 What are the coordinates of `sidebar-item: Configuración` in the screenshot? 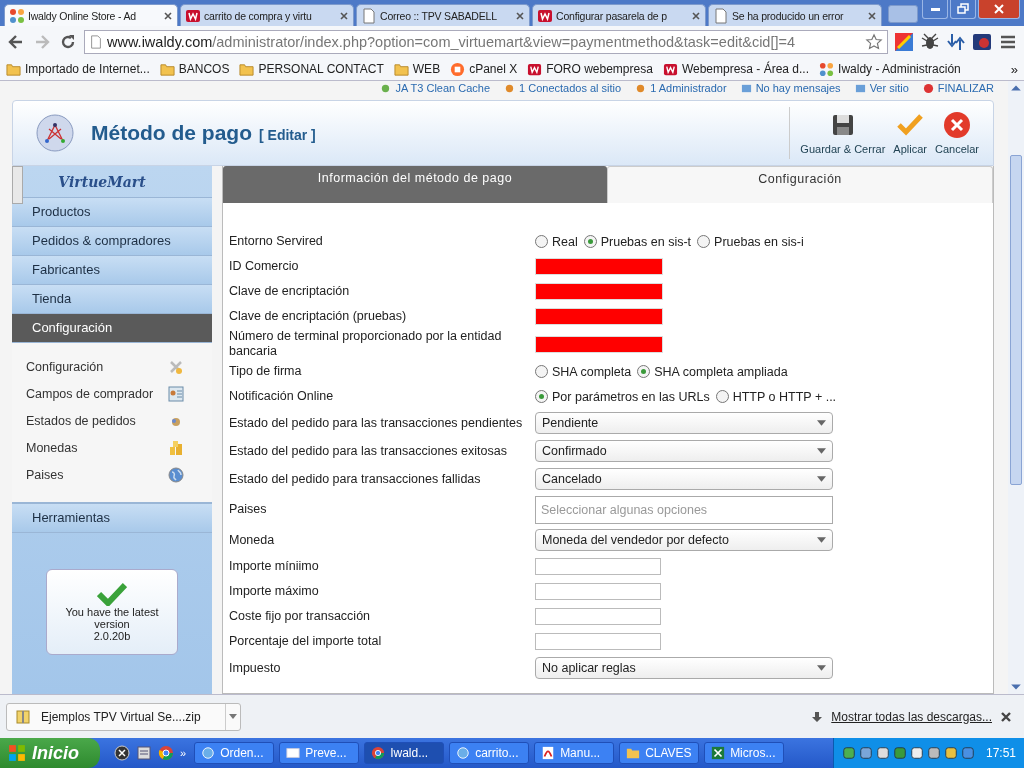 It's located at (112, 328).